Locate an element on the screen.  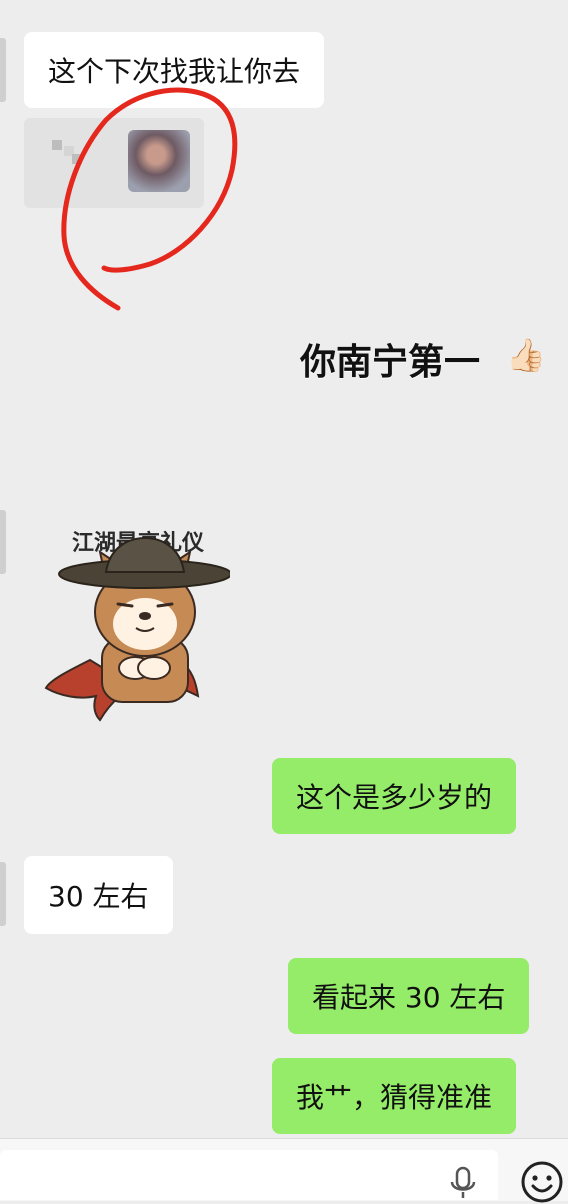
message-text: 30 左右 is located at coordinates (98, 896).